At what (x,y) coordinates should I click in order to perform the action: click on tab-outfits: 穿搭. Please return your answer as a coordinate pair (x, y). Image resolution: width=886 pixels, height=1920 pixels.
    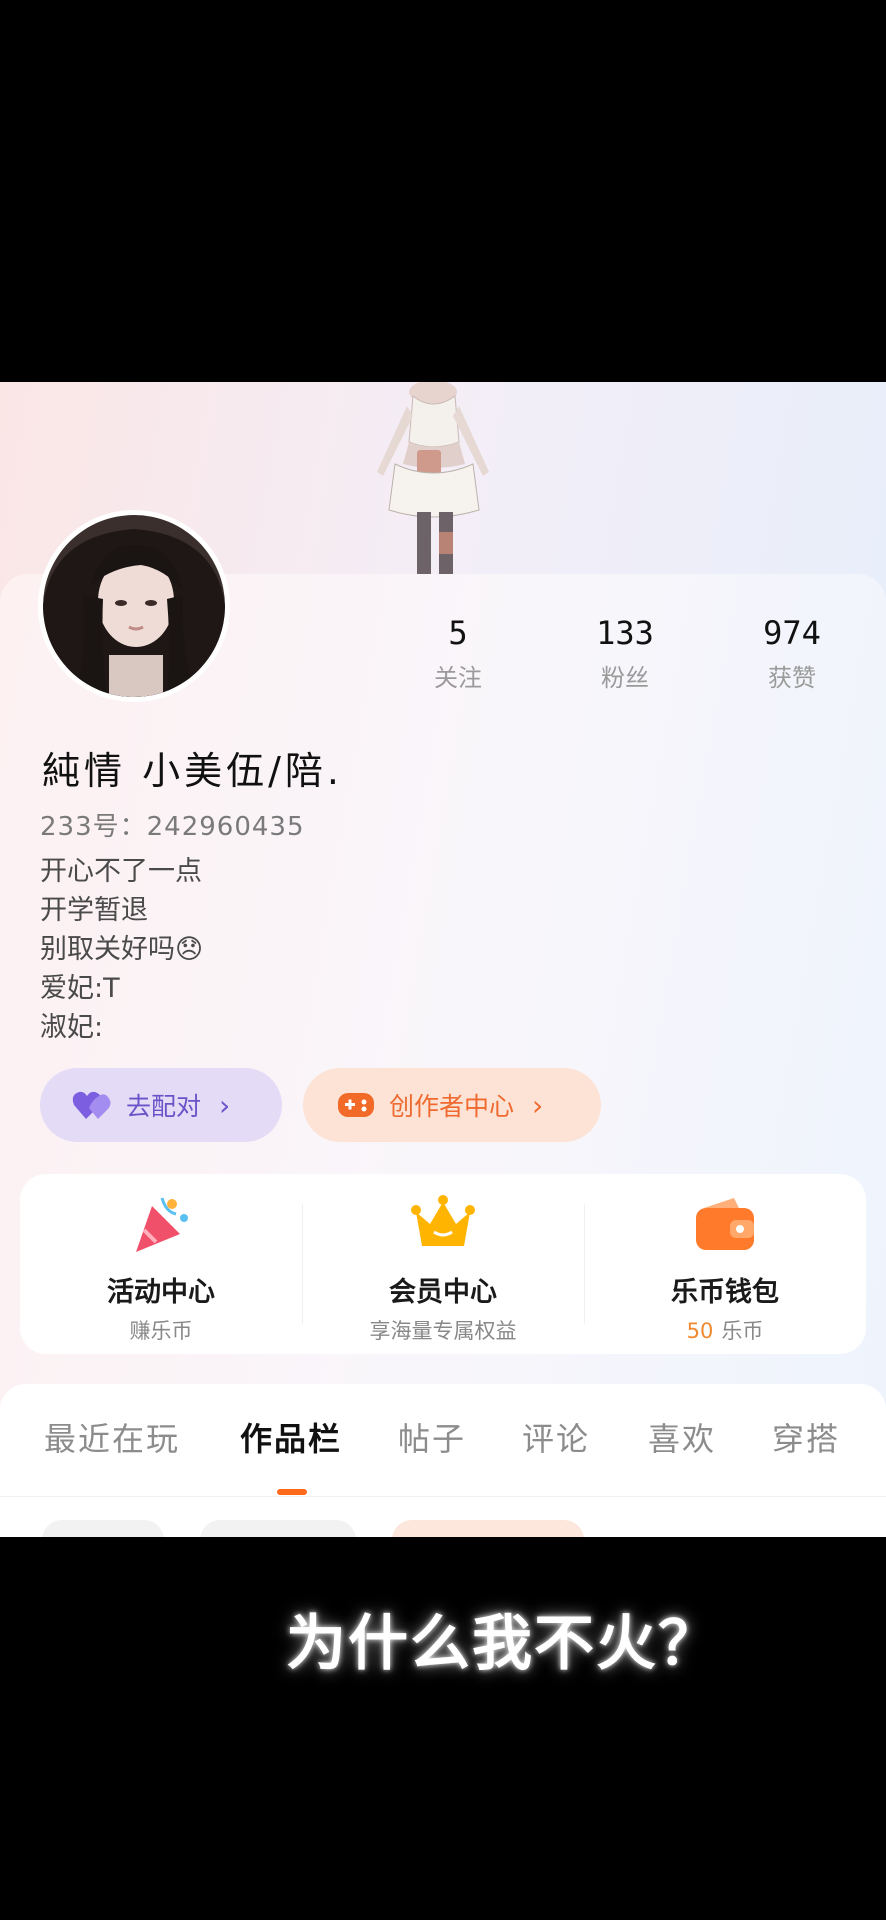
    Looking at the image, I should click on (806, 1437).